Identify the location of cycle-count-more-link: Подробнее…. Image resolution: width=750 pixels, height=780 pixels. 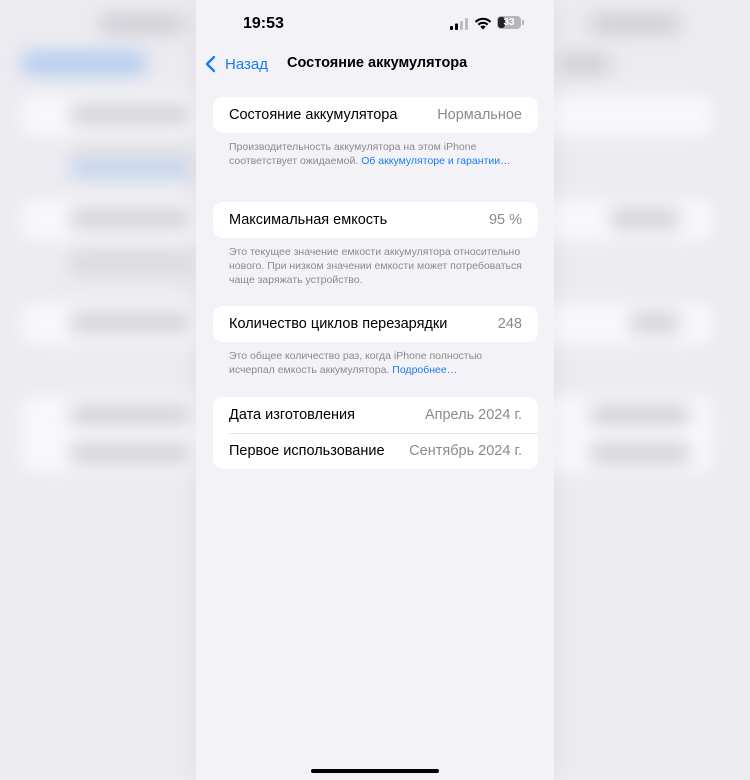
(424, 370).